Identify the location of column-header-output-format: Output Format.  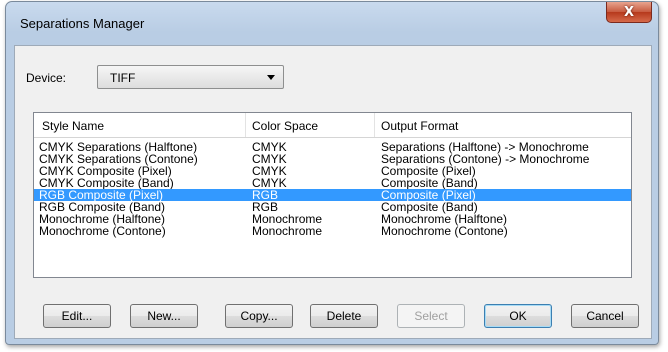
(419, 126).